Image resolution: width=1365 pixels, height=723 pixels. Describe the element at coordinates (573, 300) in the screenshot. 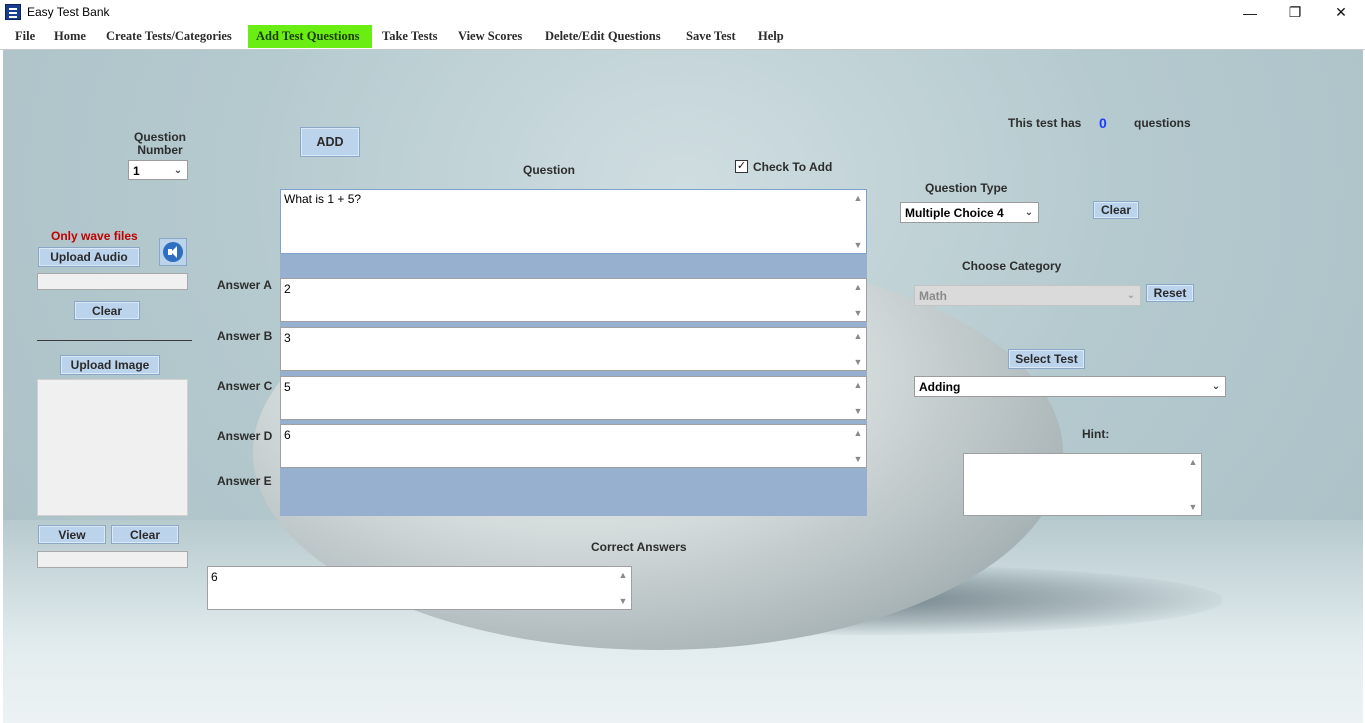

I see `answer-a-textarea: 2 ▲ ▼` at that location.